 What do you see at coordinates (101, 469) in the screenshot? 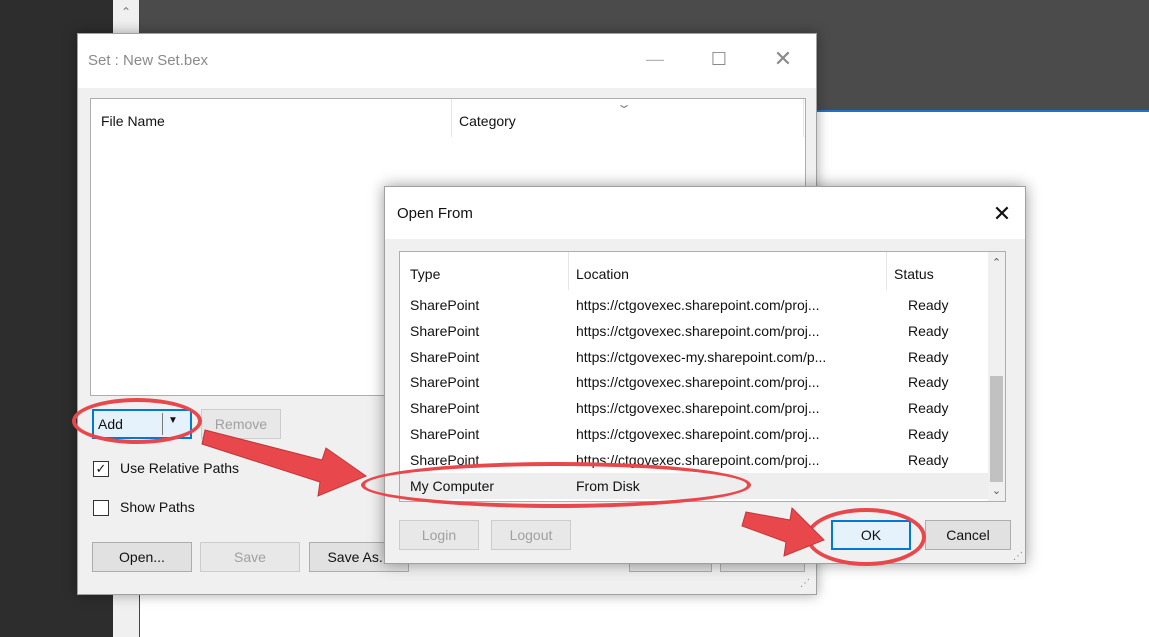
I see `use-relative-paths-checkbox: ✓` at bounding box center [101, 469].